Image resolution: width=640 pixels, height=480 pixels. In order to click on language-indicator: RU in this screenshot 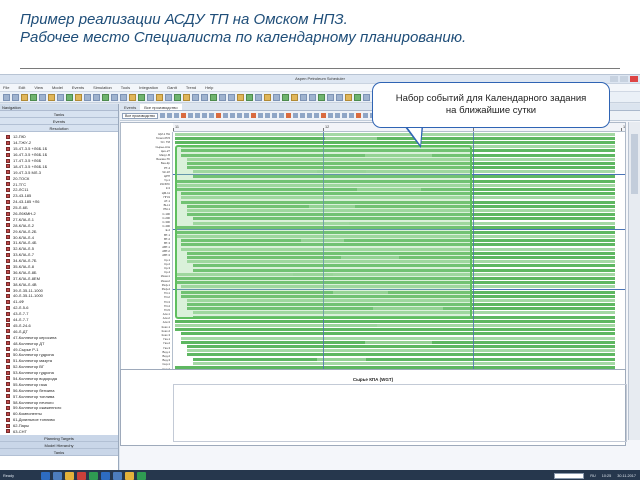, I will do `click(592, 476)`.